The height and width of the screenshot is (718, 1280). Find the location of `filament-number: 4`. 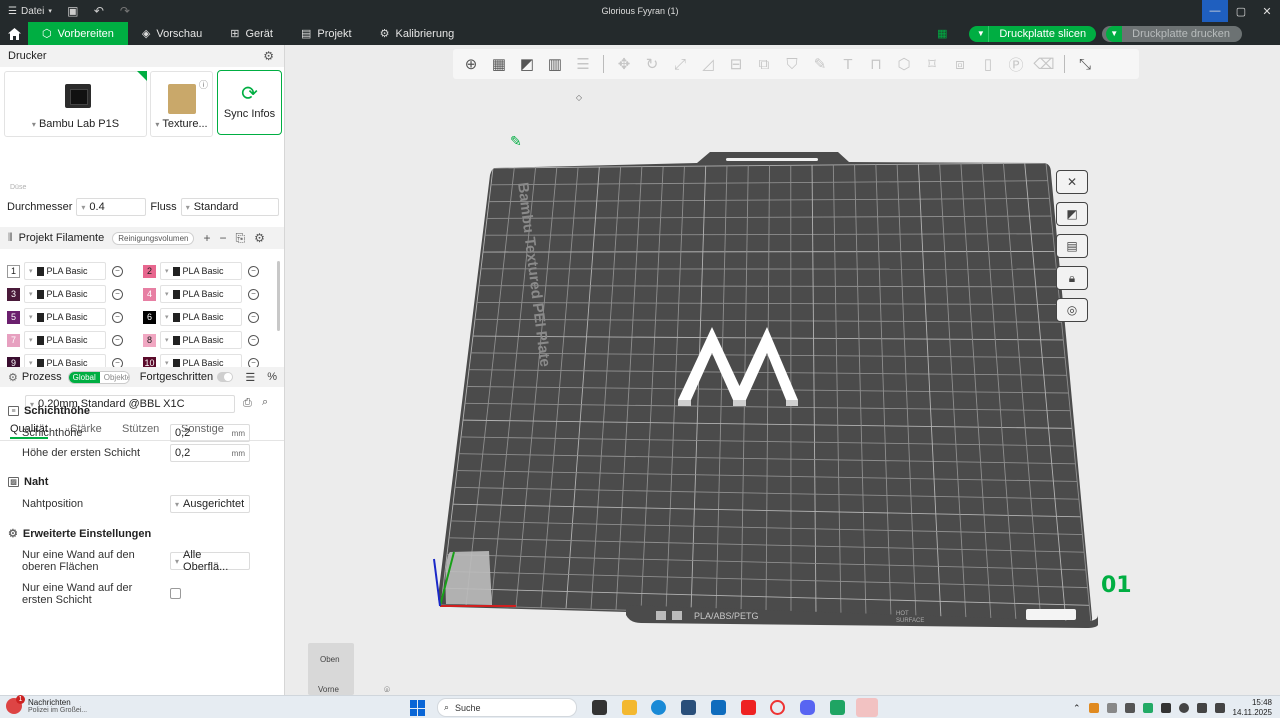

filament-number: 4 is located at coordinates (149, 294).